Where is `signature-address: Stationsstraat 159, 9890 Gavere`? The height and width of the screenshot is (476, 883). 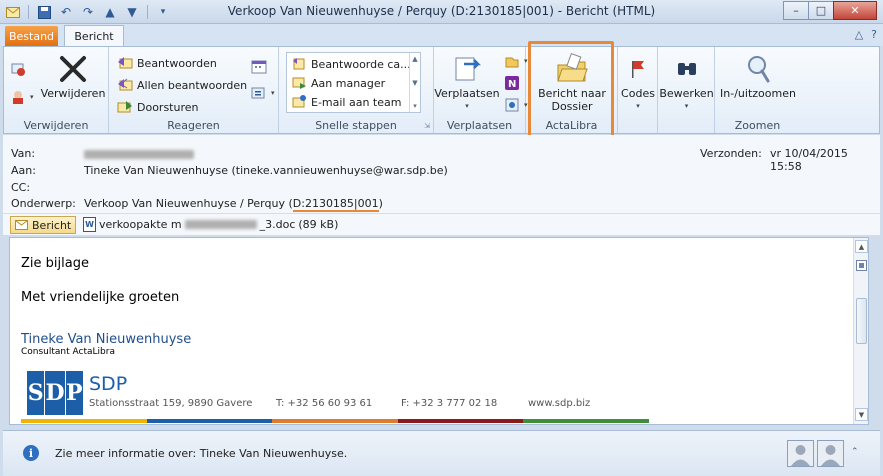 signature-address: Stationsstraat 159, 9890 Gavere is located at coordinates (171, 403).